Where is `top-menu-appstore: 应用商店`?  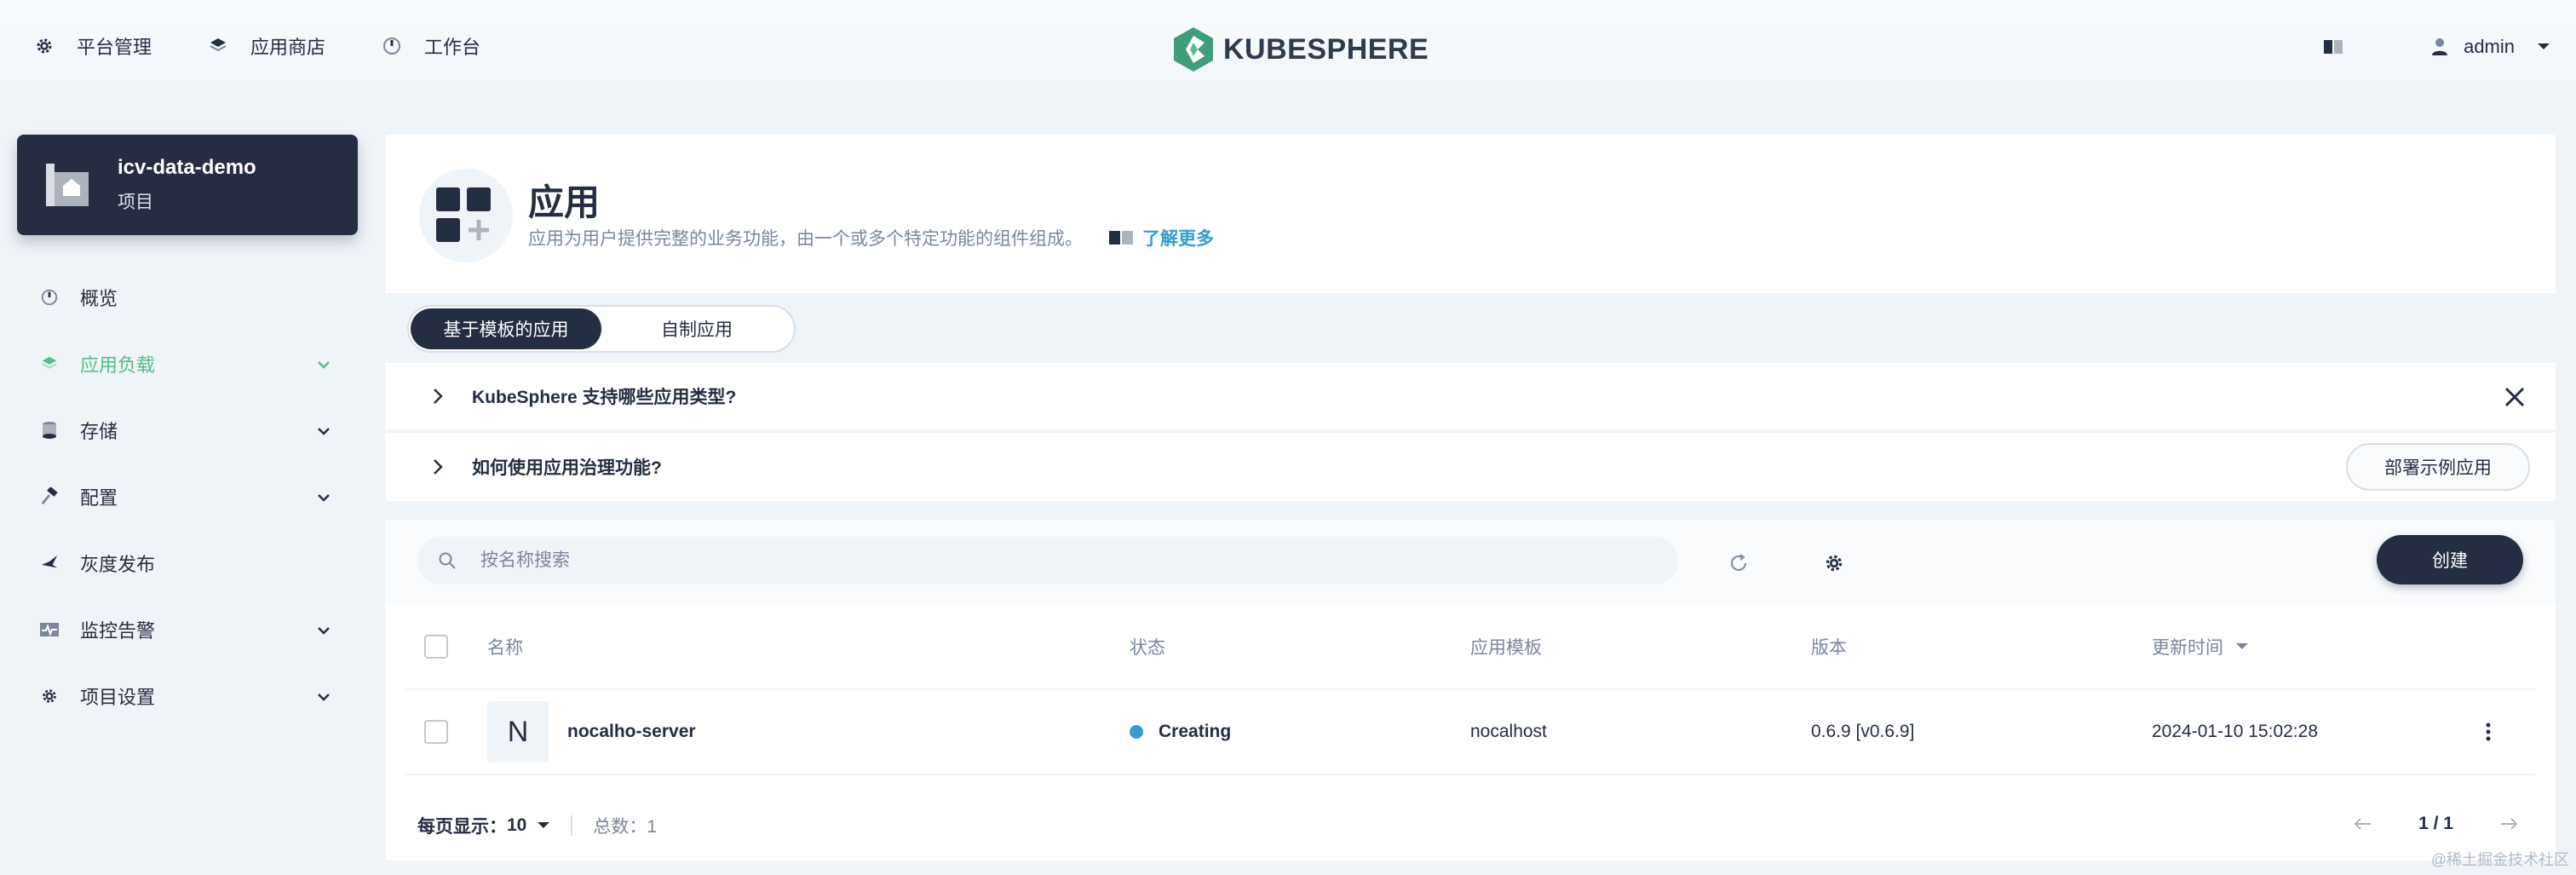
top-menu-appstore: 应用商店 is located at coordinates (267, 46).